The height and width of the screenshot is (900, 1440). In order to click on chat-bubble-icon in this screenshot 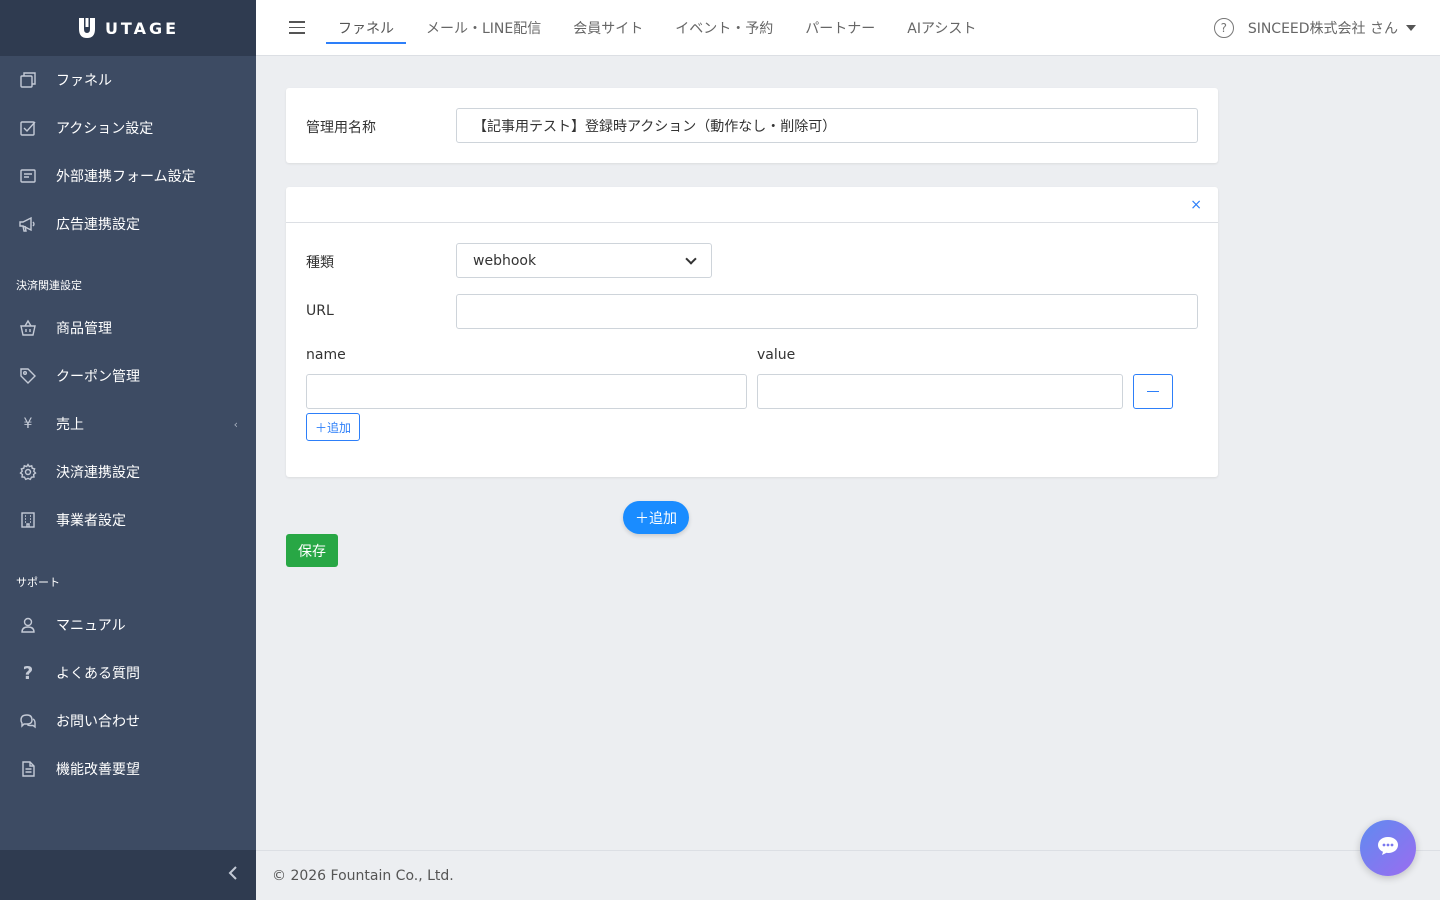, I will do `click(1388, 848)`.